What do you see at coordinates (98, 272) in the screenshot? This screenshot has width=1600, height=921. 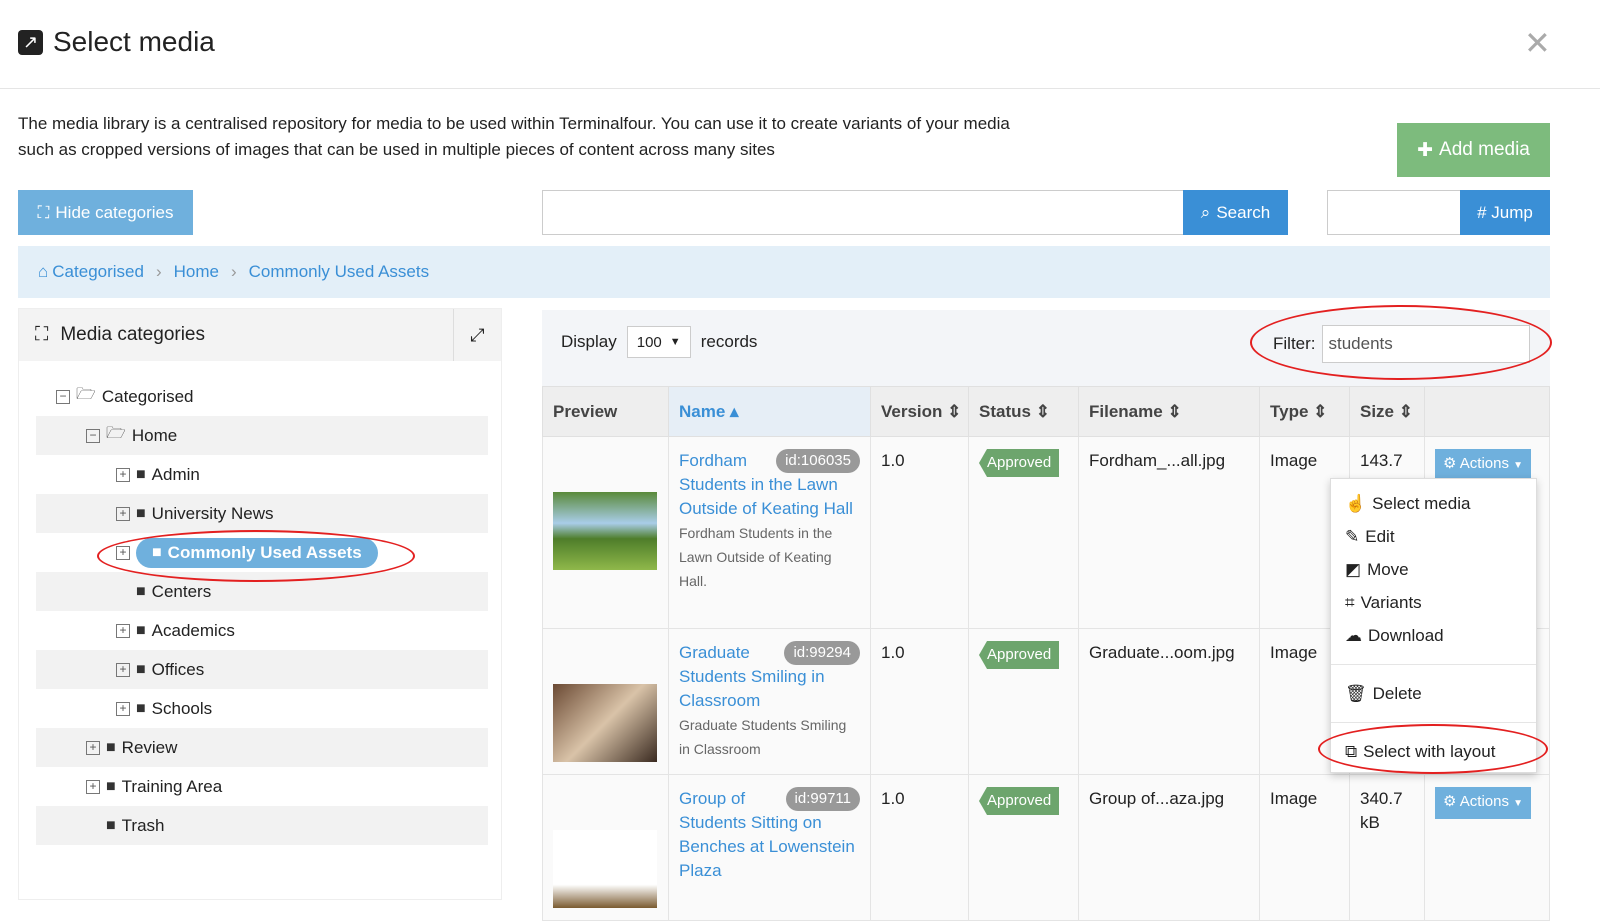 I see `breadcrumb-item: Categorised` at bounding box center [98, 272].